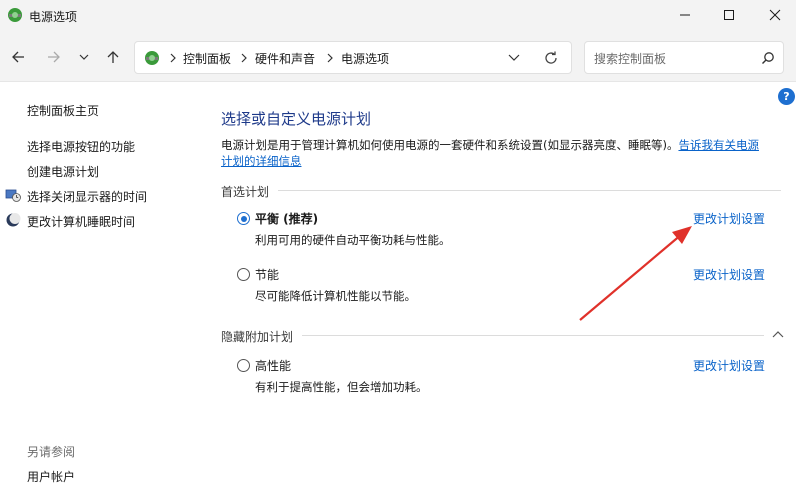  I want to click on close-icon, so click(775, 15).